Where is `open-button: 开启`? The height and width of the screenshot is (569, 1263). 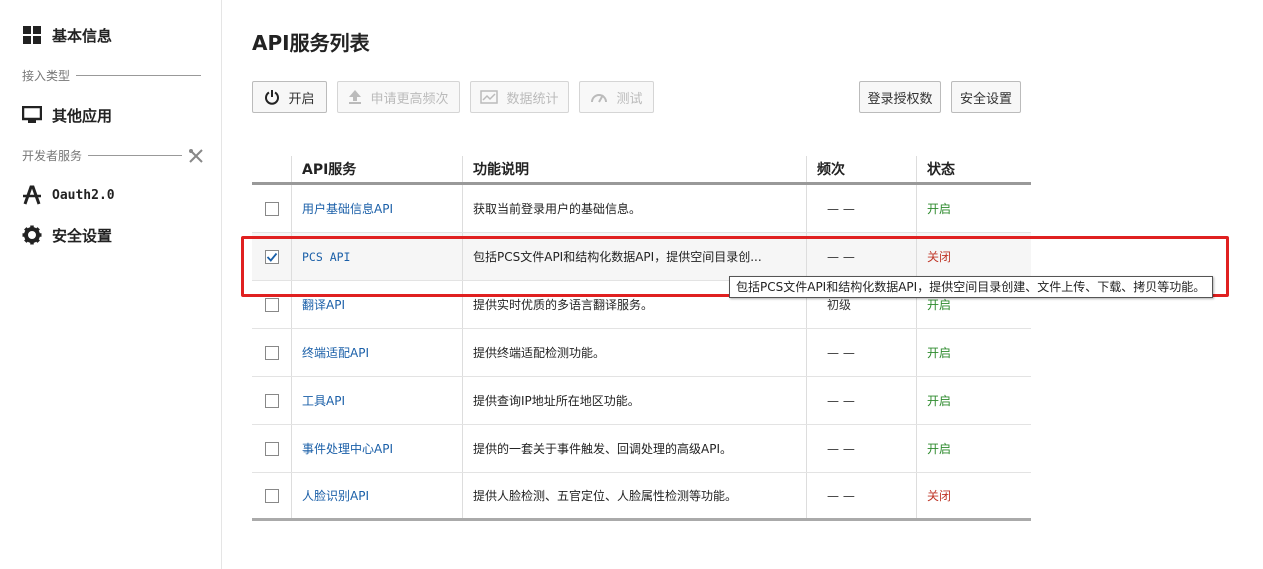
open-button: 开启 is located at coordinates (289, 97).